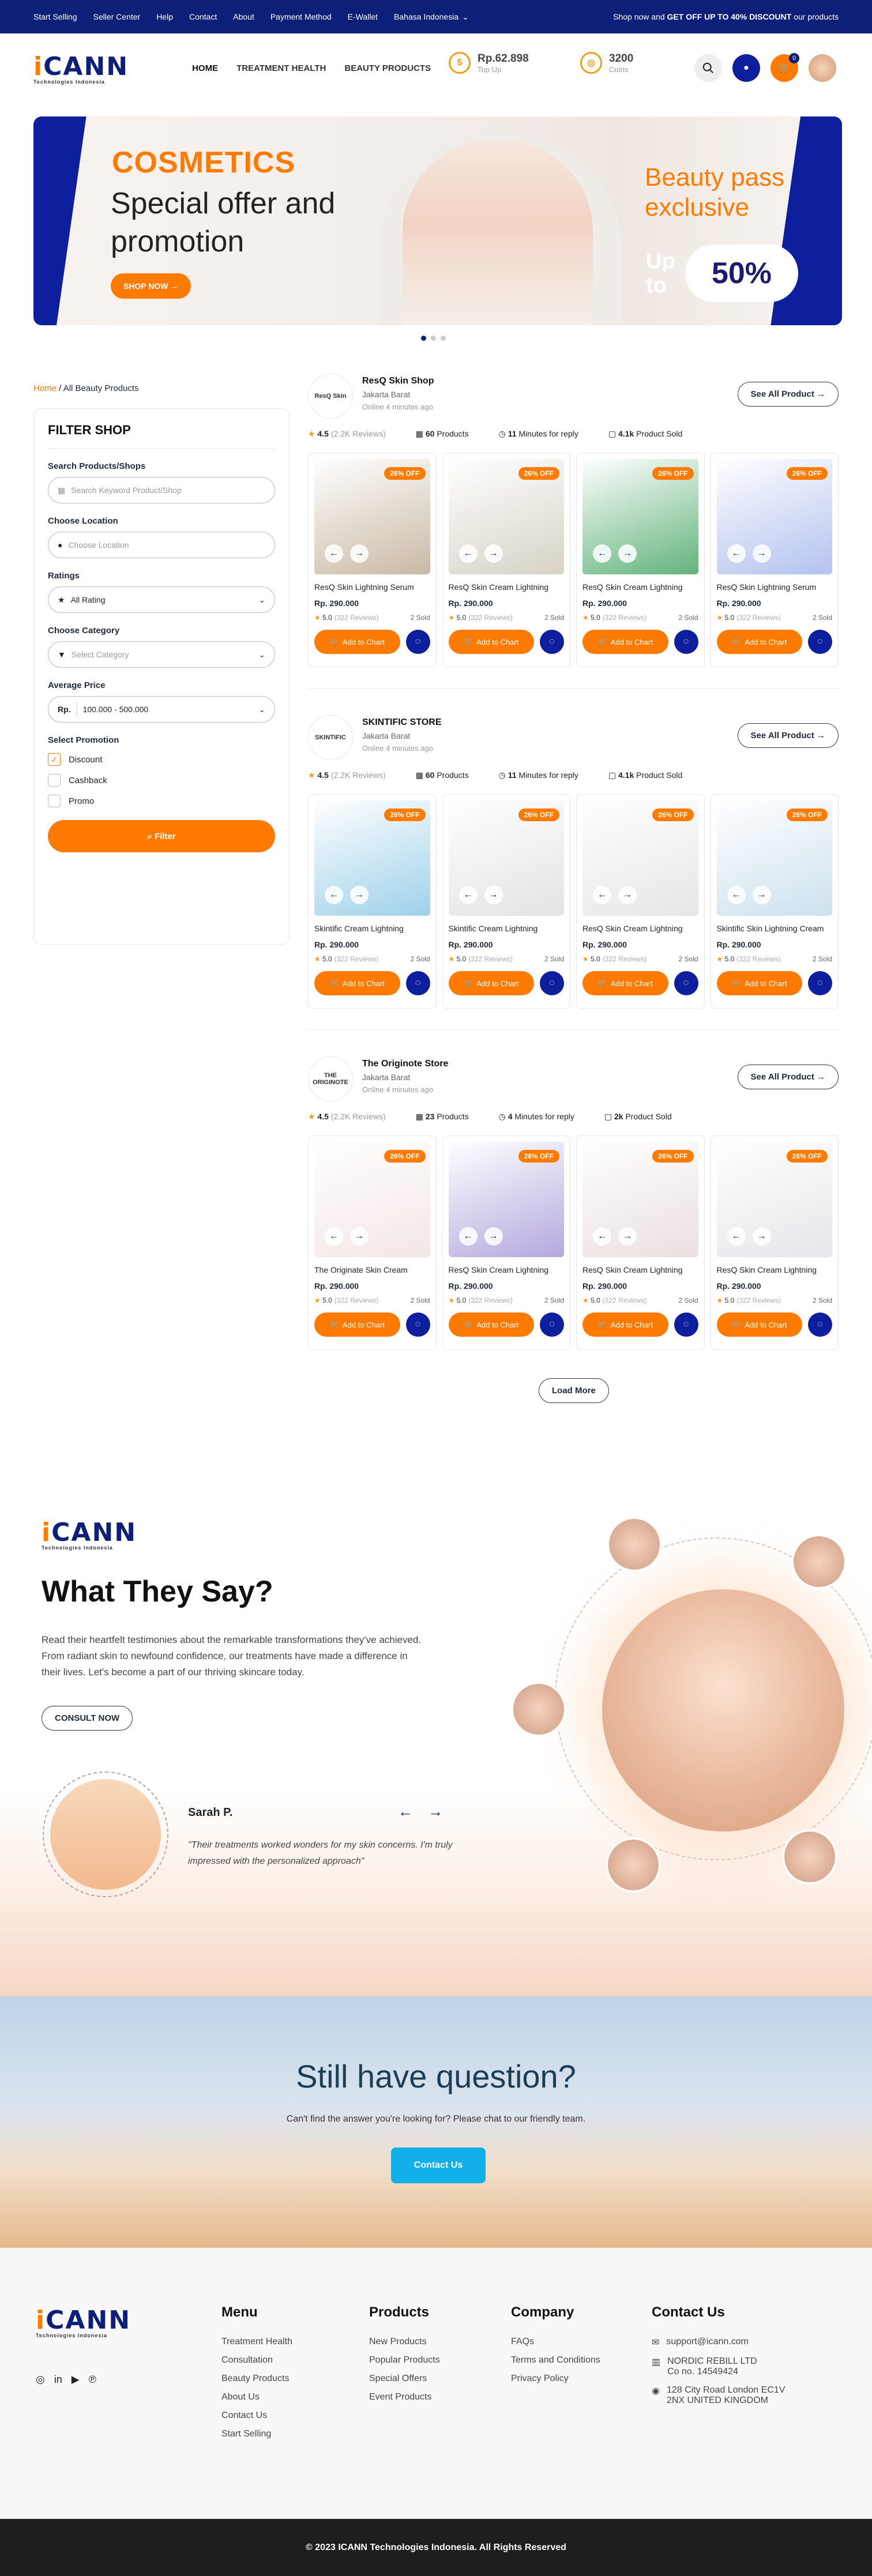 The width and height of the screenshot is (872, 2576). I want to click on coins-widget: ◎ 3200 Coins, so click(606, 63).